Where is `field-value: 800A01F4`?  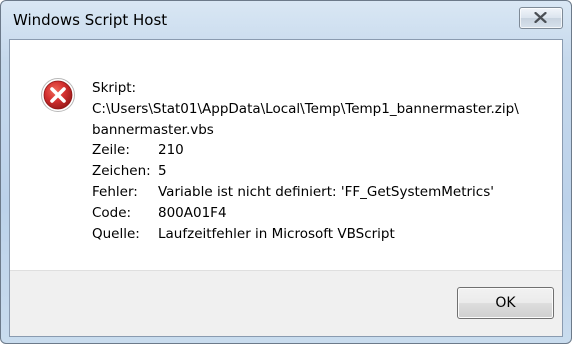
field-value: 800A01F4 is located at coordinates (192, 212).